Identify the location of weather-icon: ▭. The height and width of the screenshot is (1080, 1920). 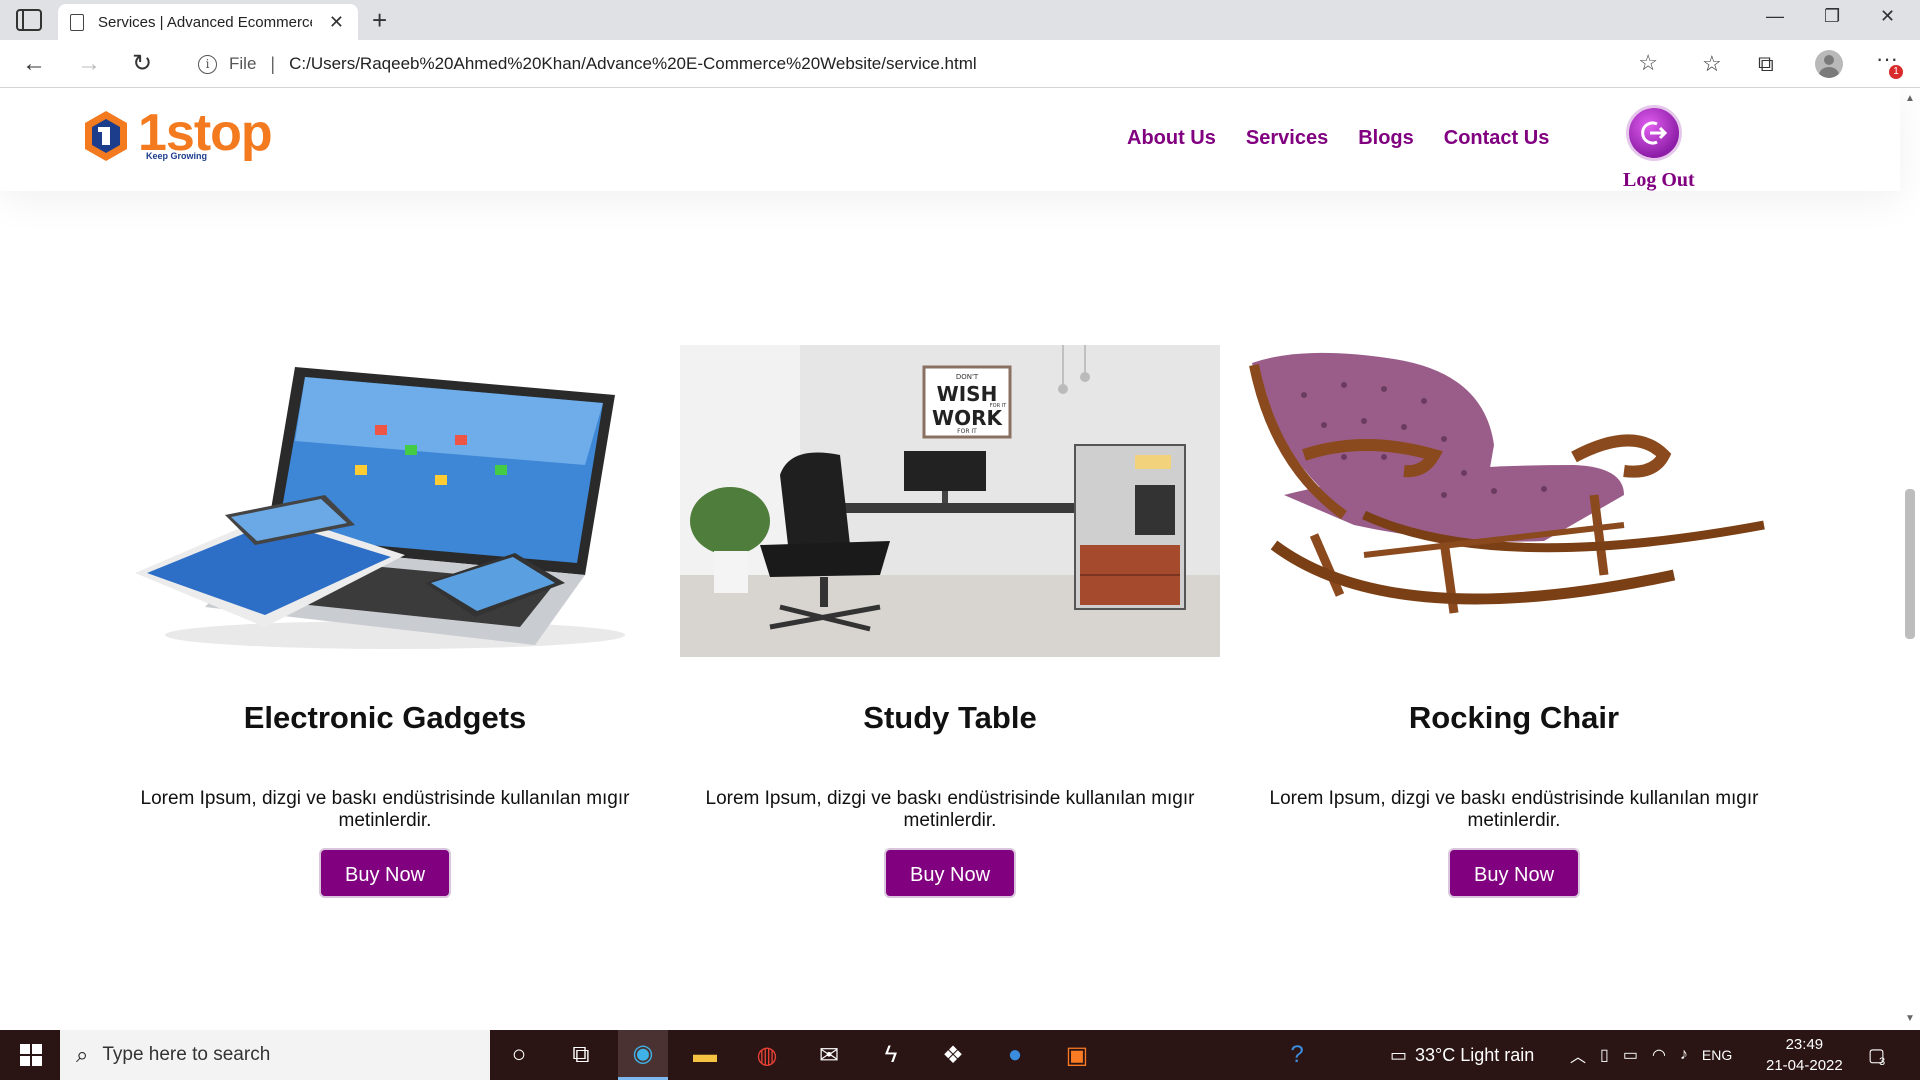
(1399, 1054).